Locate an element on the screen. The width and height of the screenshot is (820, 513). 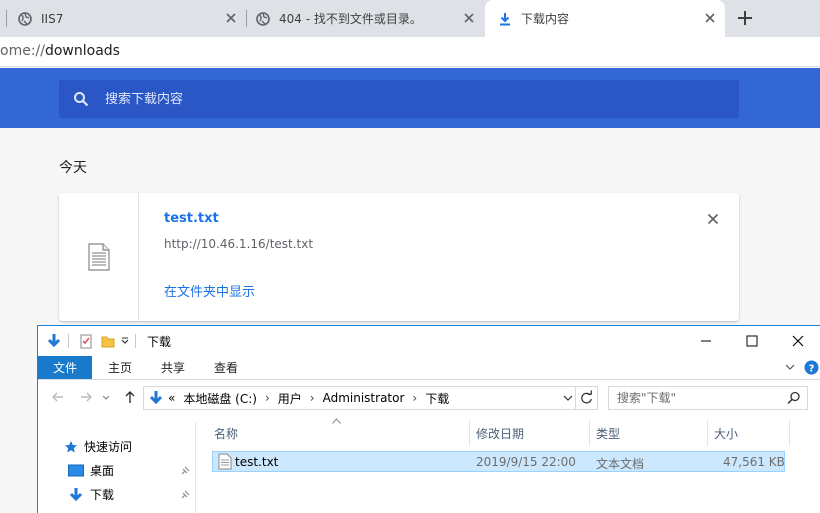
help-icon: ? is located at coordinates (811, 367).